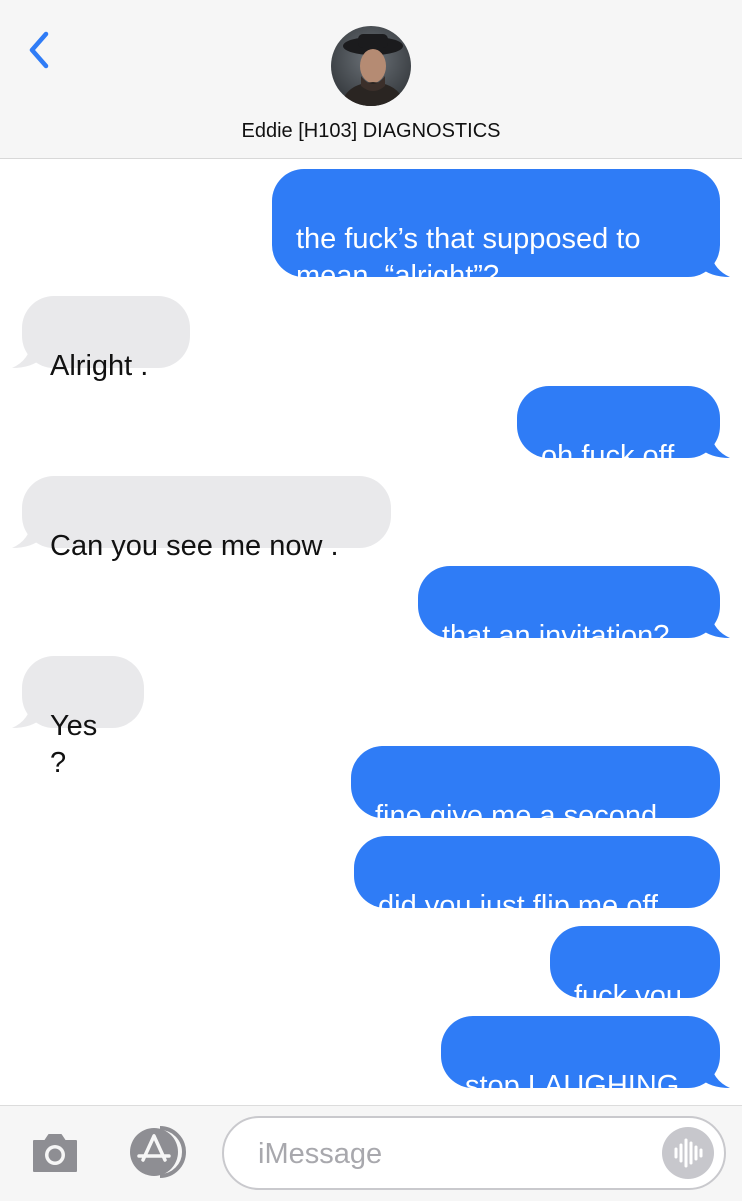 Image resolution: width=742 pixels, height=1201 pixels. I want to click on conversation-header: Eddie [H103] DIAGNOSTICS, so click(371, 79).